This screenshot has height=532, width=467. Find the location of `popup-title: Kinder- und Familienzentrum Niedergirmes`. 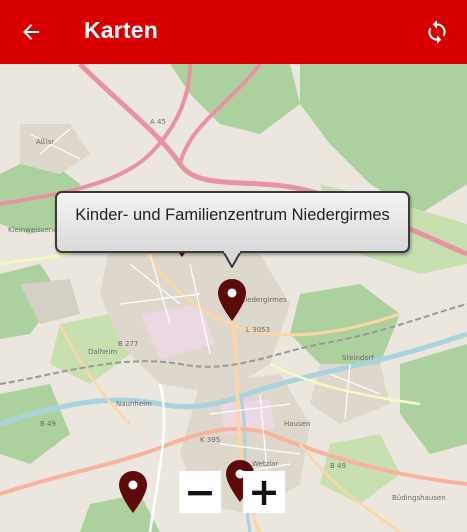

popup-title: Kinder- und Familienzentrum Niedergirmes is located at coordinates (232, 215).